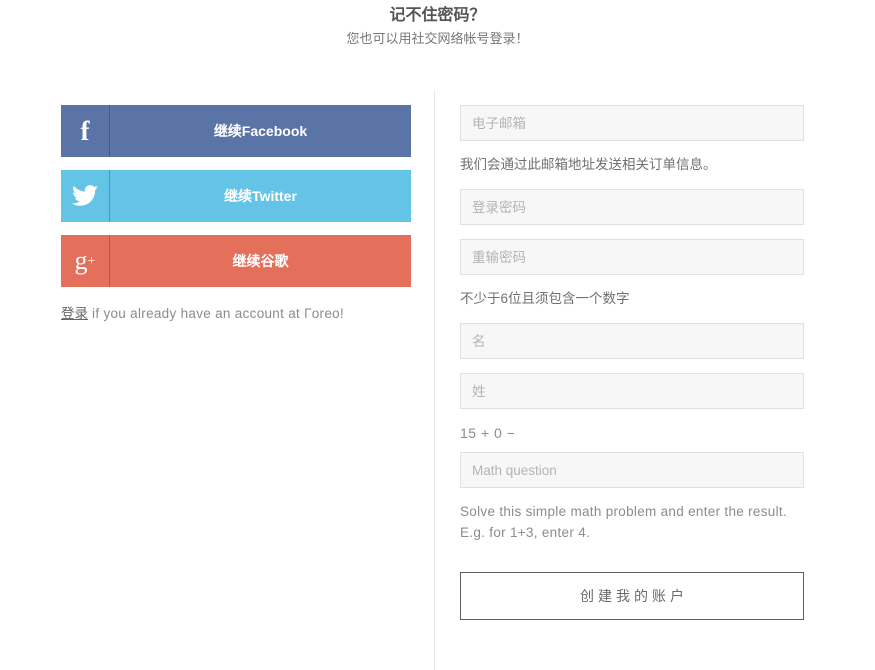  Describe the element at coordinates (437, 15) in the screenshot. I see `page-title: 记不住密码？` at that location.